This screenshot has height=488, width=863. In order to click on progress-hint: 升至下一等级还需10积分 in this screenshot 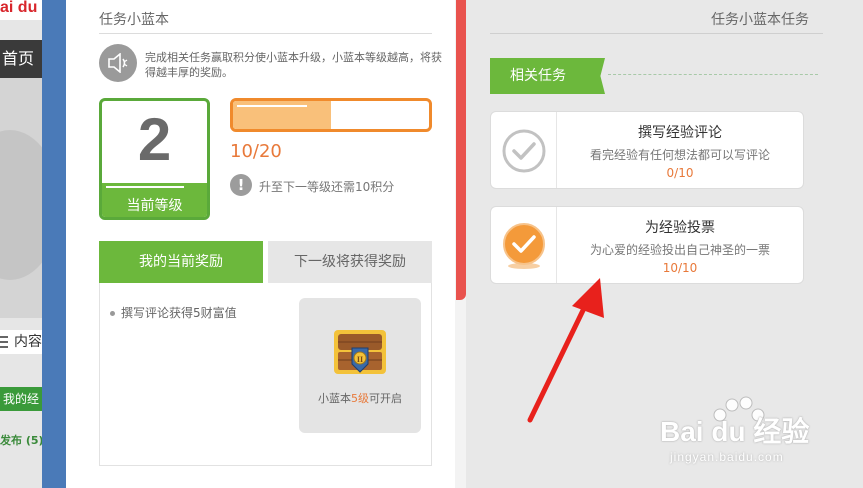, I will do `click(327, 187)`.